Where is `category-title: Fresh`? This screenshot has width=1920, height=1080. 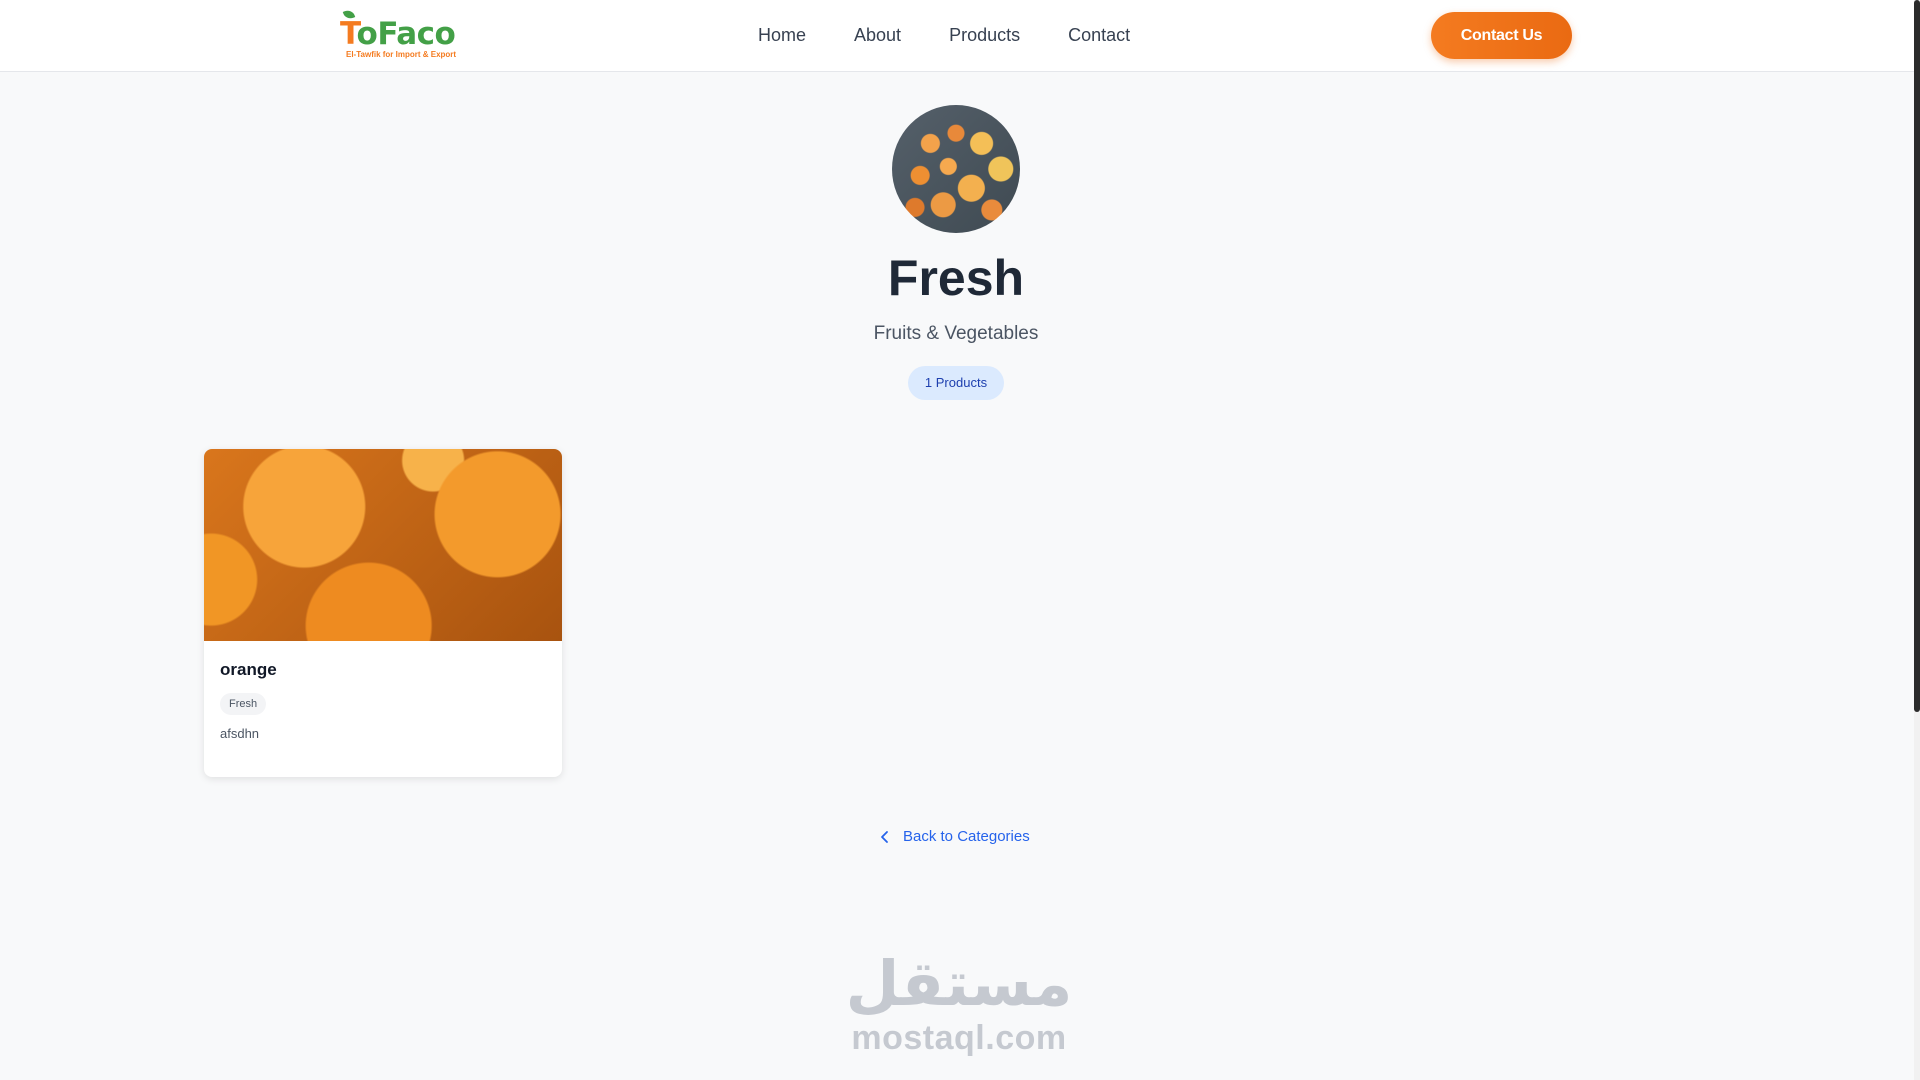 category-title: Fresh is located at coordinates (956, 278).